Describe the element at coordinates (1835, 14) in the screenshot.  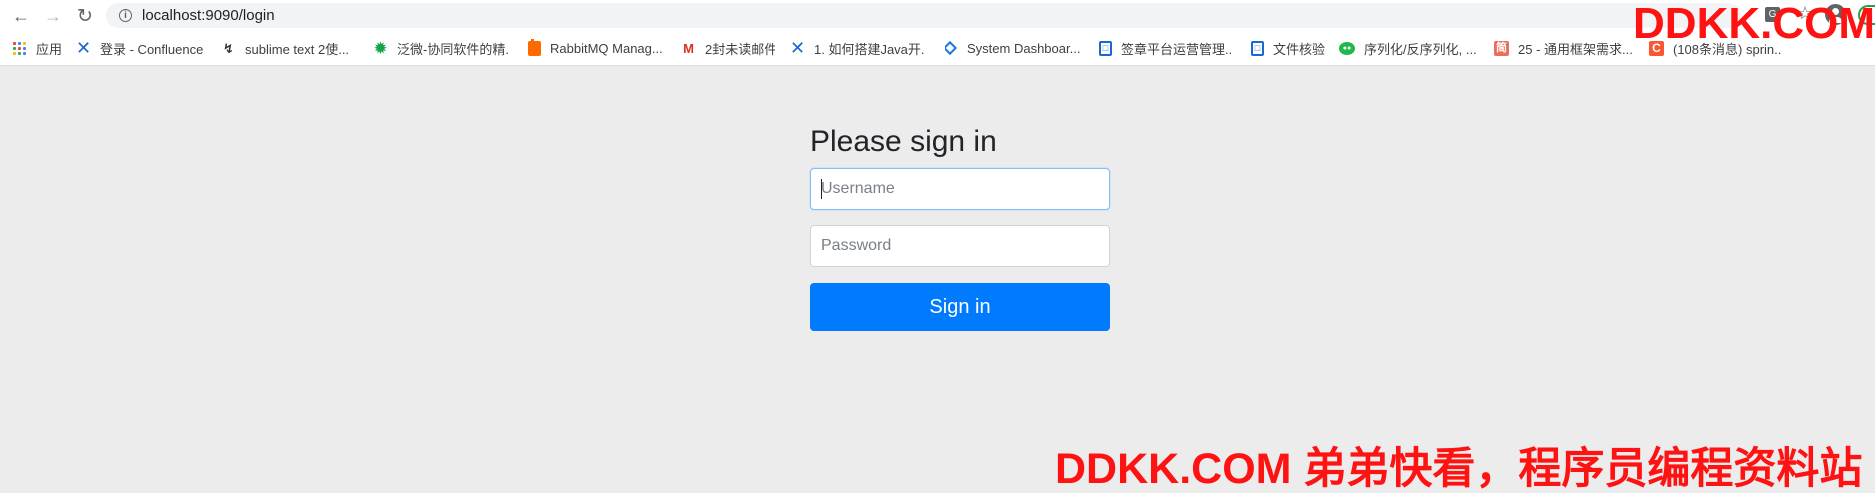
I see `profile-icon` at that location.